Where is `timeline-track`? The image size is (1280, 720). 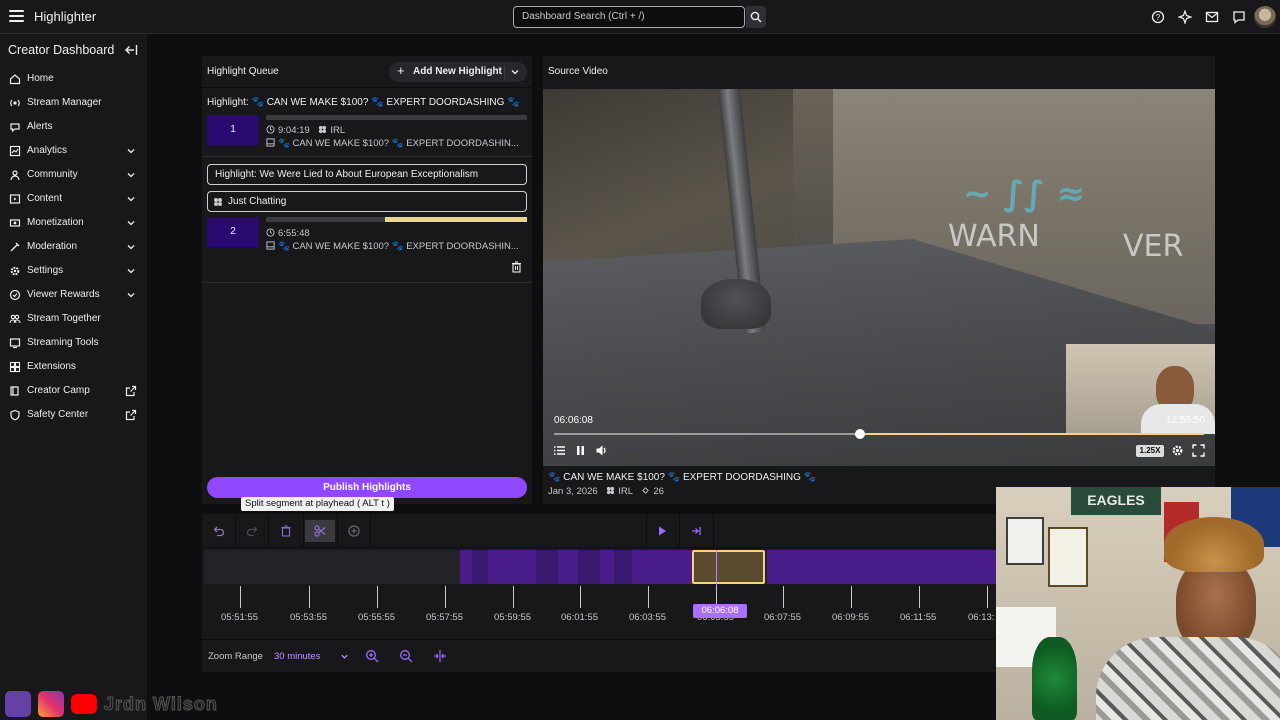
timeline-track is located at coordinates (603, 567).